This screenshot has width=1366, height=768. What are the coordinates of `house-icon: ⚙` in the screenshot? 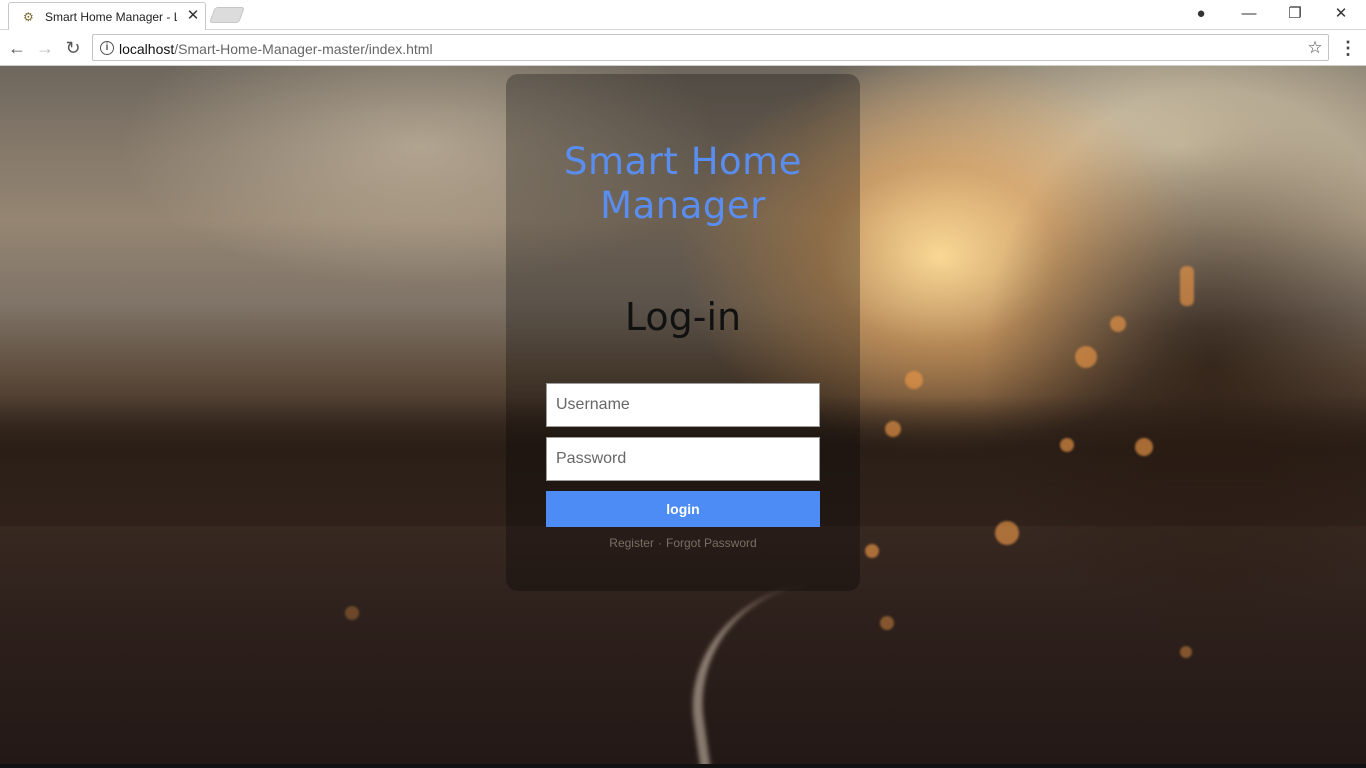 It's located at (28, 17).